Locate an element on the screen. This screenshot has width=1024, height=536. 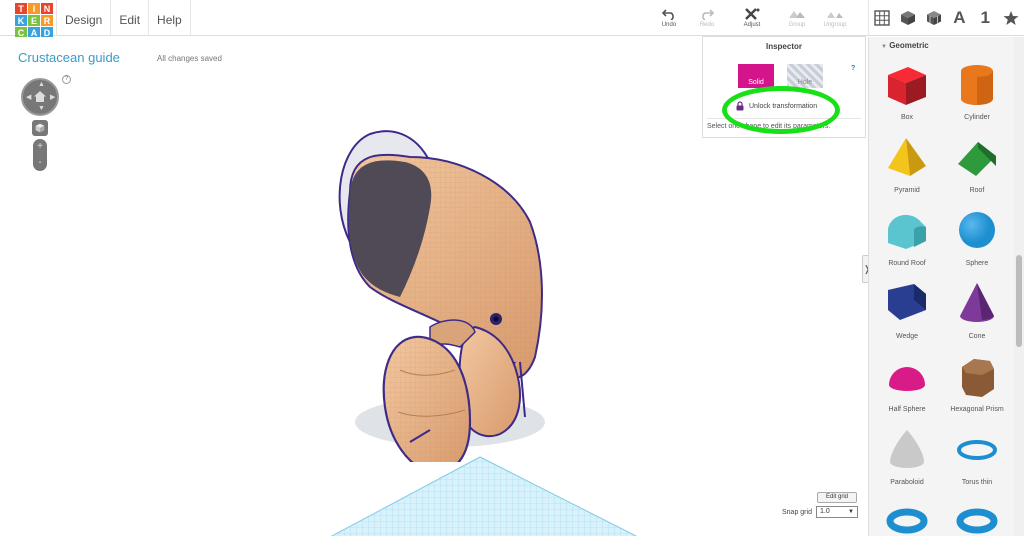
shape-wedge: Wedge is located at coordinates (907, 310).